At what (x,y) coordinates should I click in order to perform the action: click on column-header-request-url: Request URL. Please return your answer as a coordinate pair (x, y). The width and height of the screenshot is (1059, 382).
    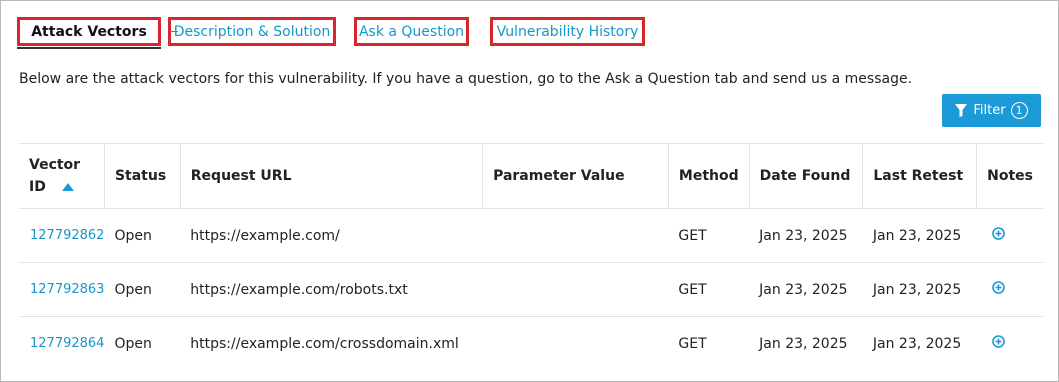
    Looking at the image, I should click on (332, 176).